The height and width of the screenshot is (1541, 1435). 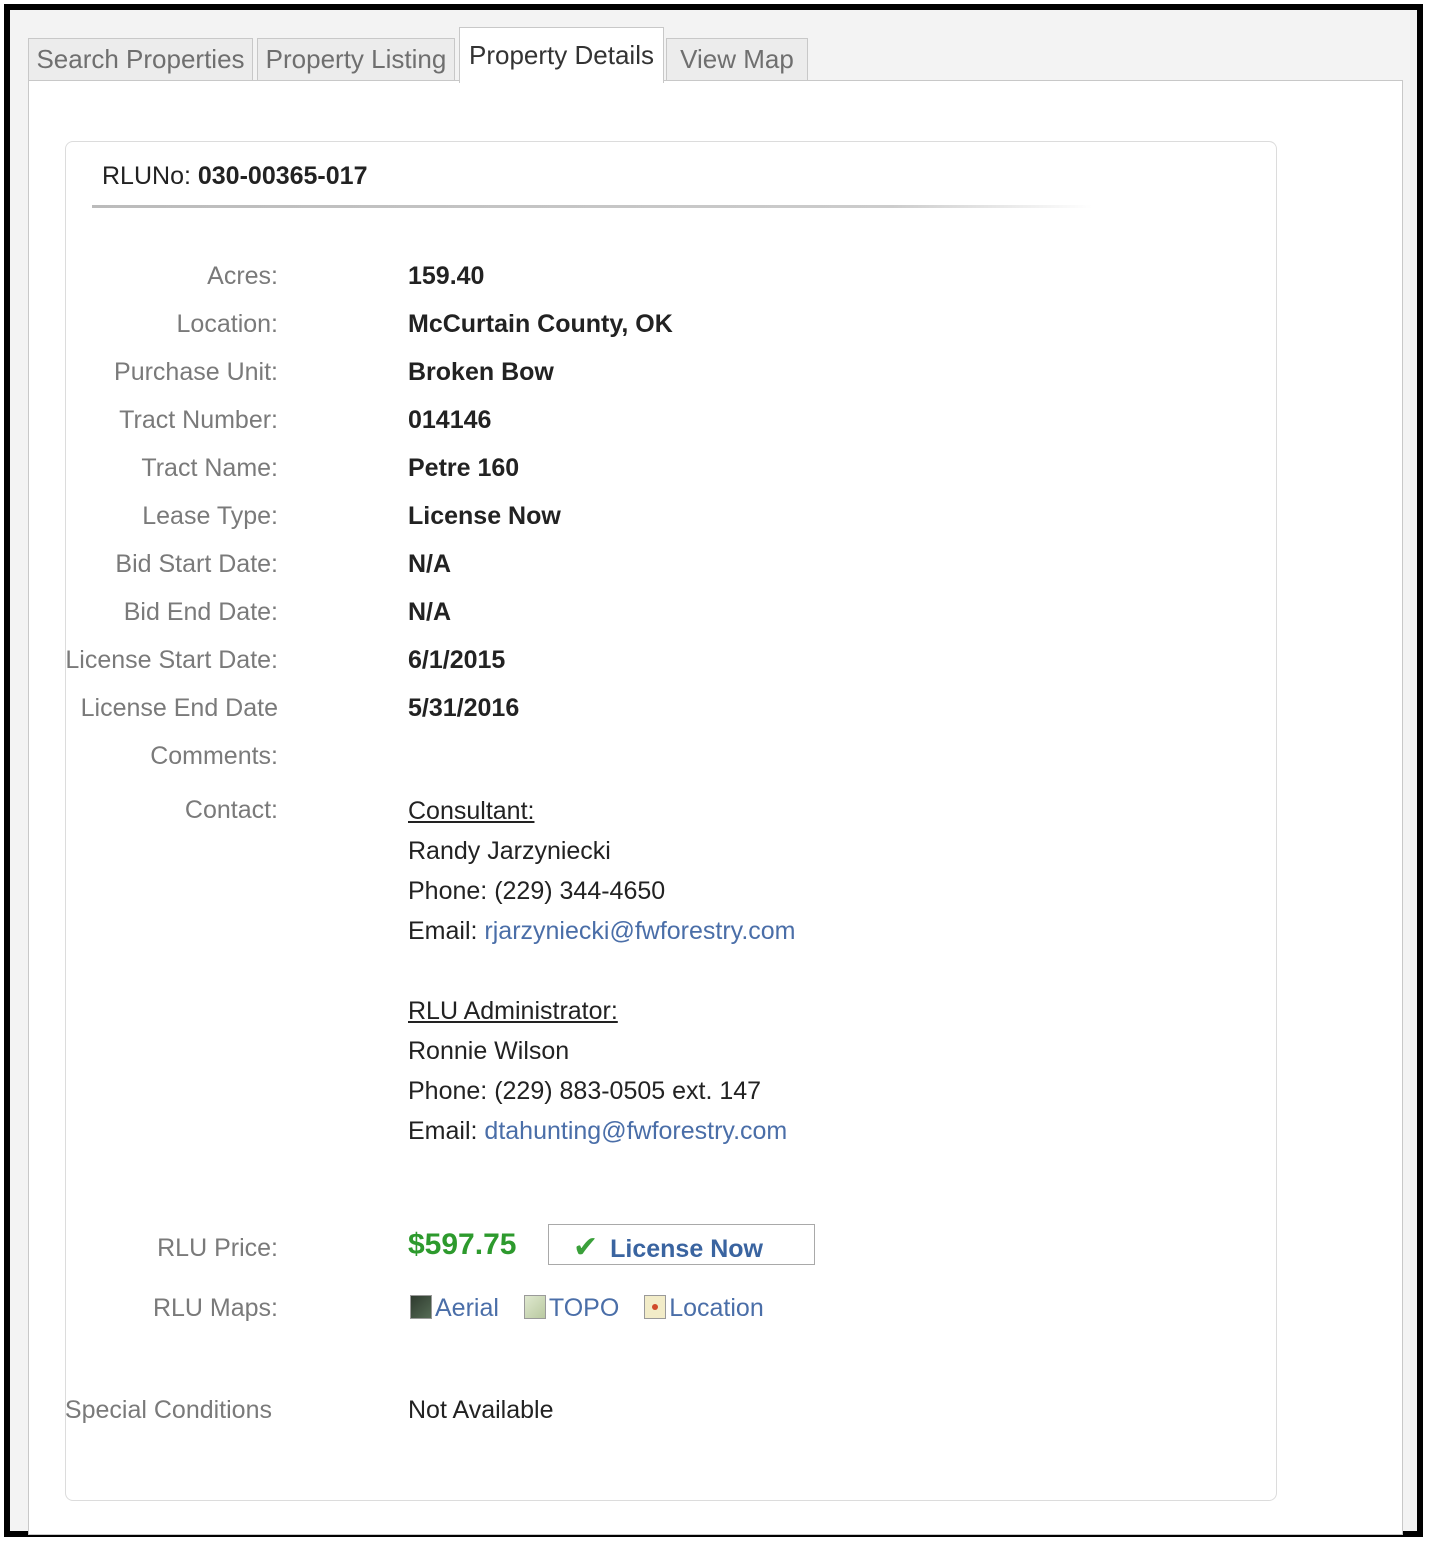 What do you see at coordinates (462, 1244) in the screenshot?
I see `price-value: $597.75` at bounding box center [462, 1244].